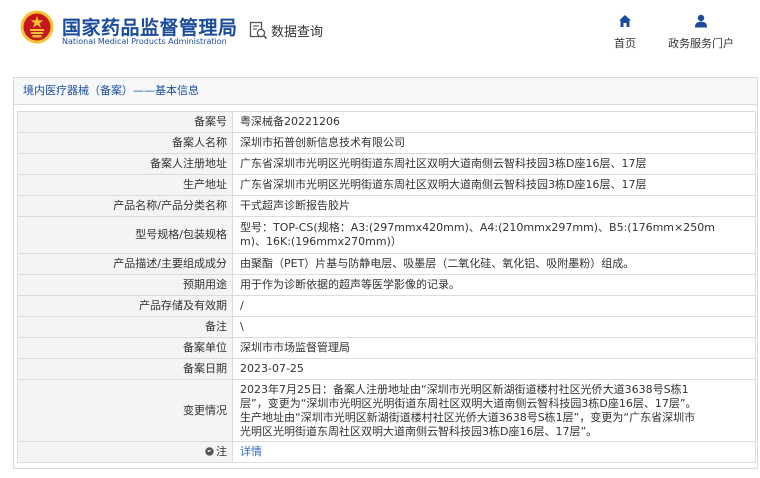  Describe the element at coordinates (209, 451) in the screenshot. I see `notice-icon` at that location.